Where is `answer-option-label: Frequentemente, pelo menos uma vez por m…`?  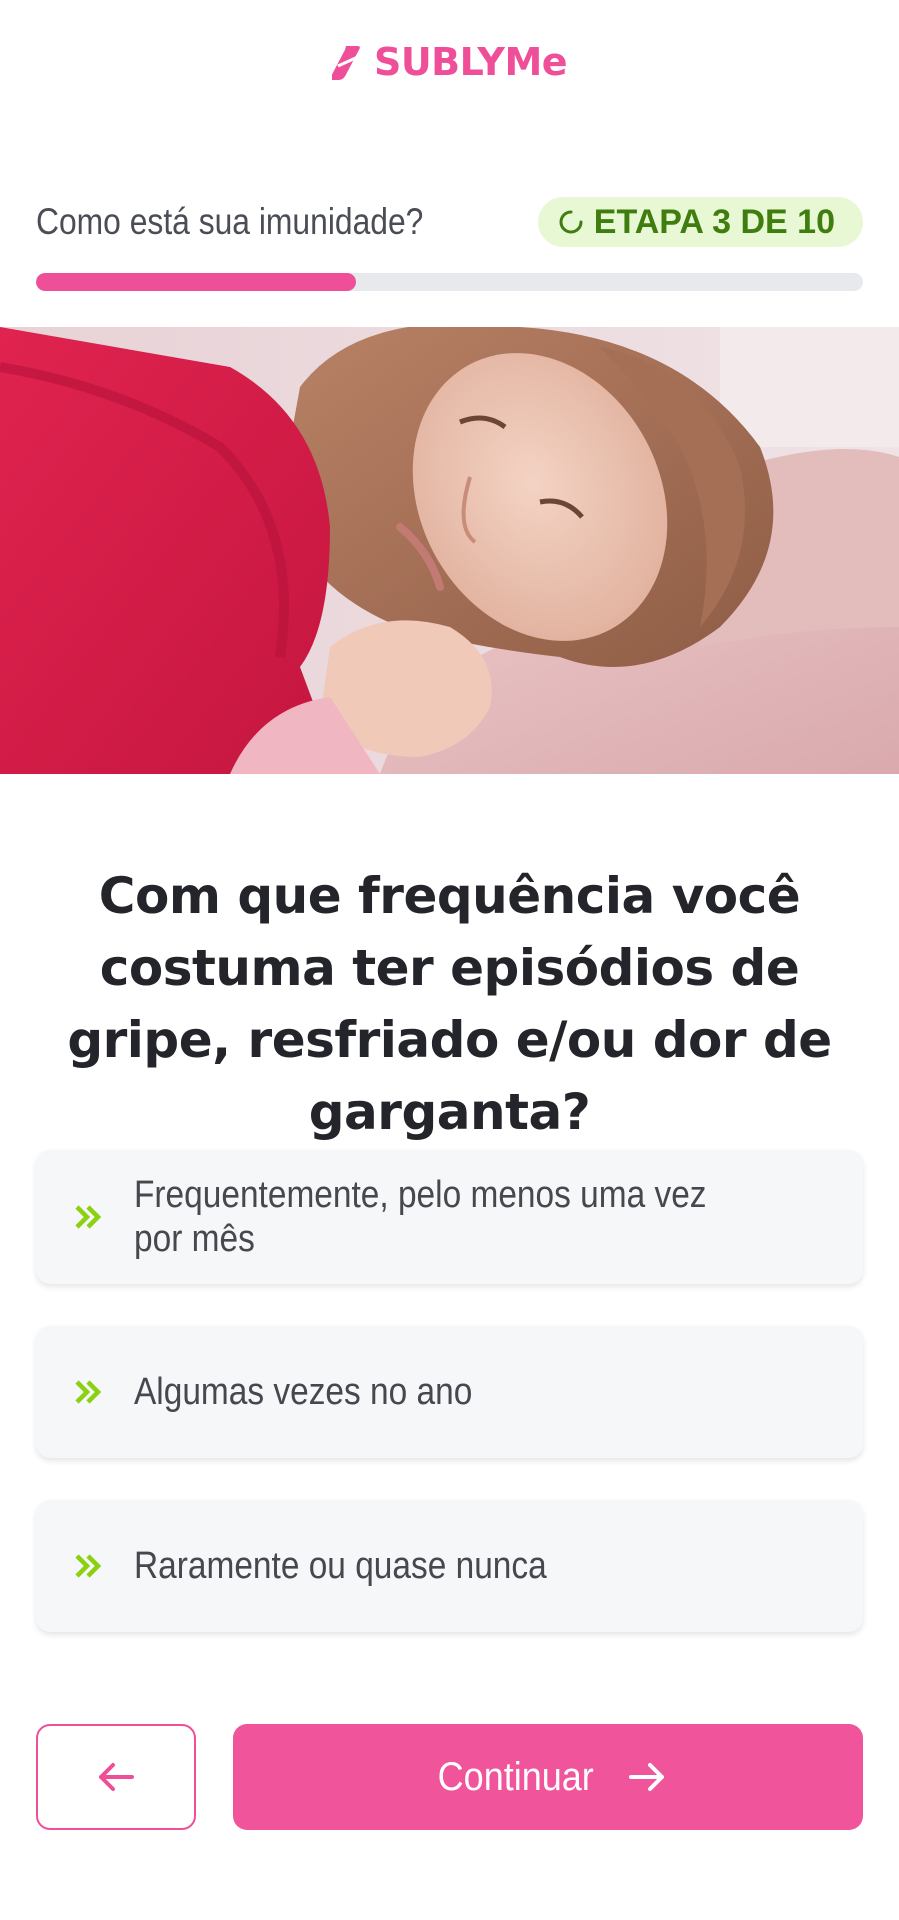 answer-option-label: Frequentemente, pelo menos uma vez por m… is located at coordinates (420, 1217).